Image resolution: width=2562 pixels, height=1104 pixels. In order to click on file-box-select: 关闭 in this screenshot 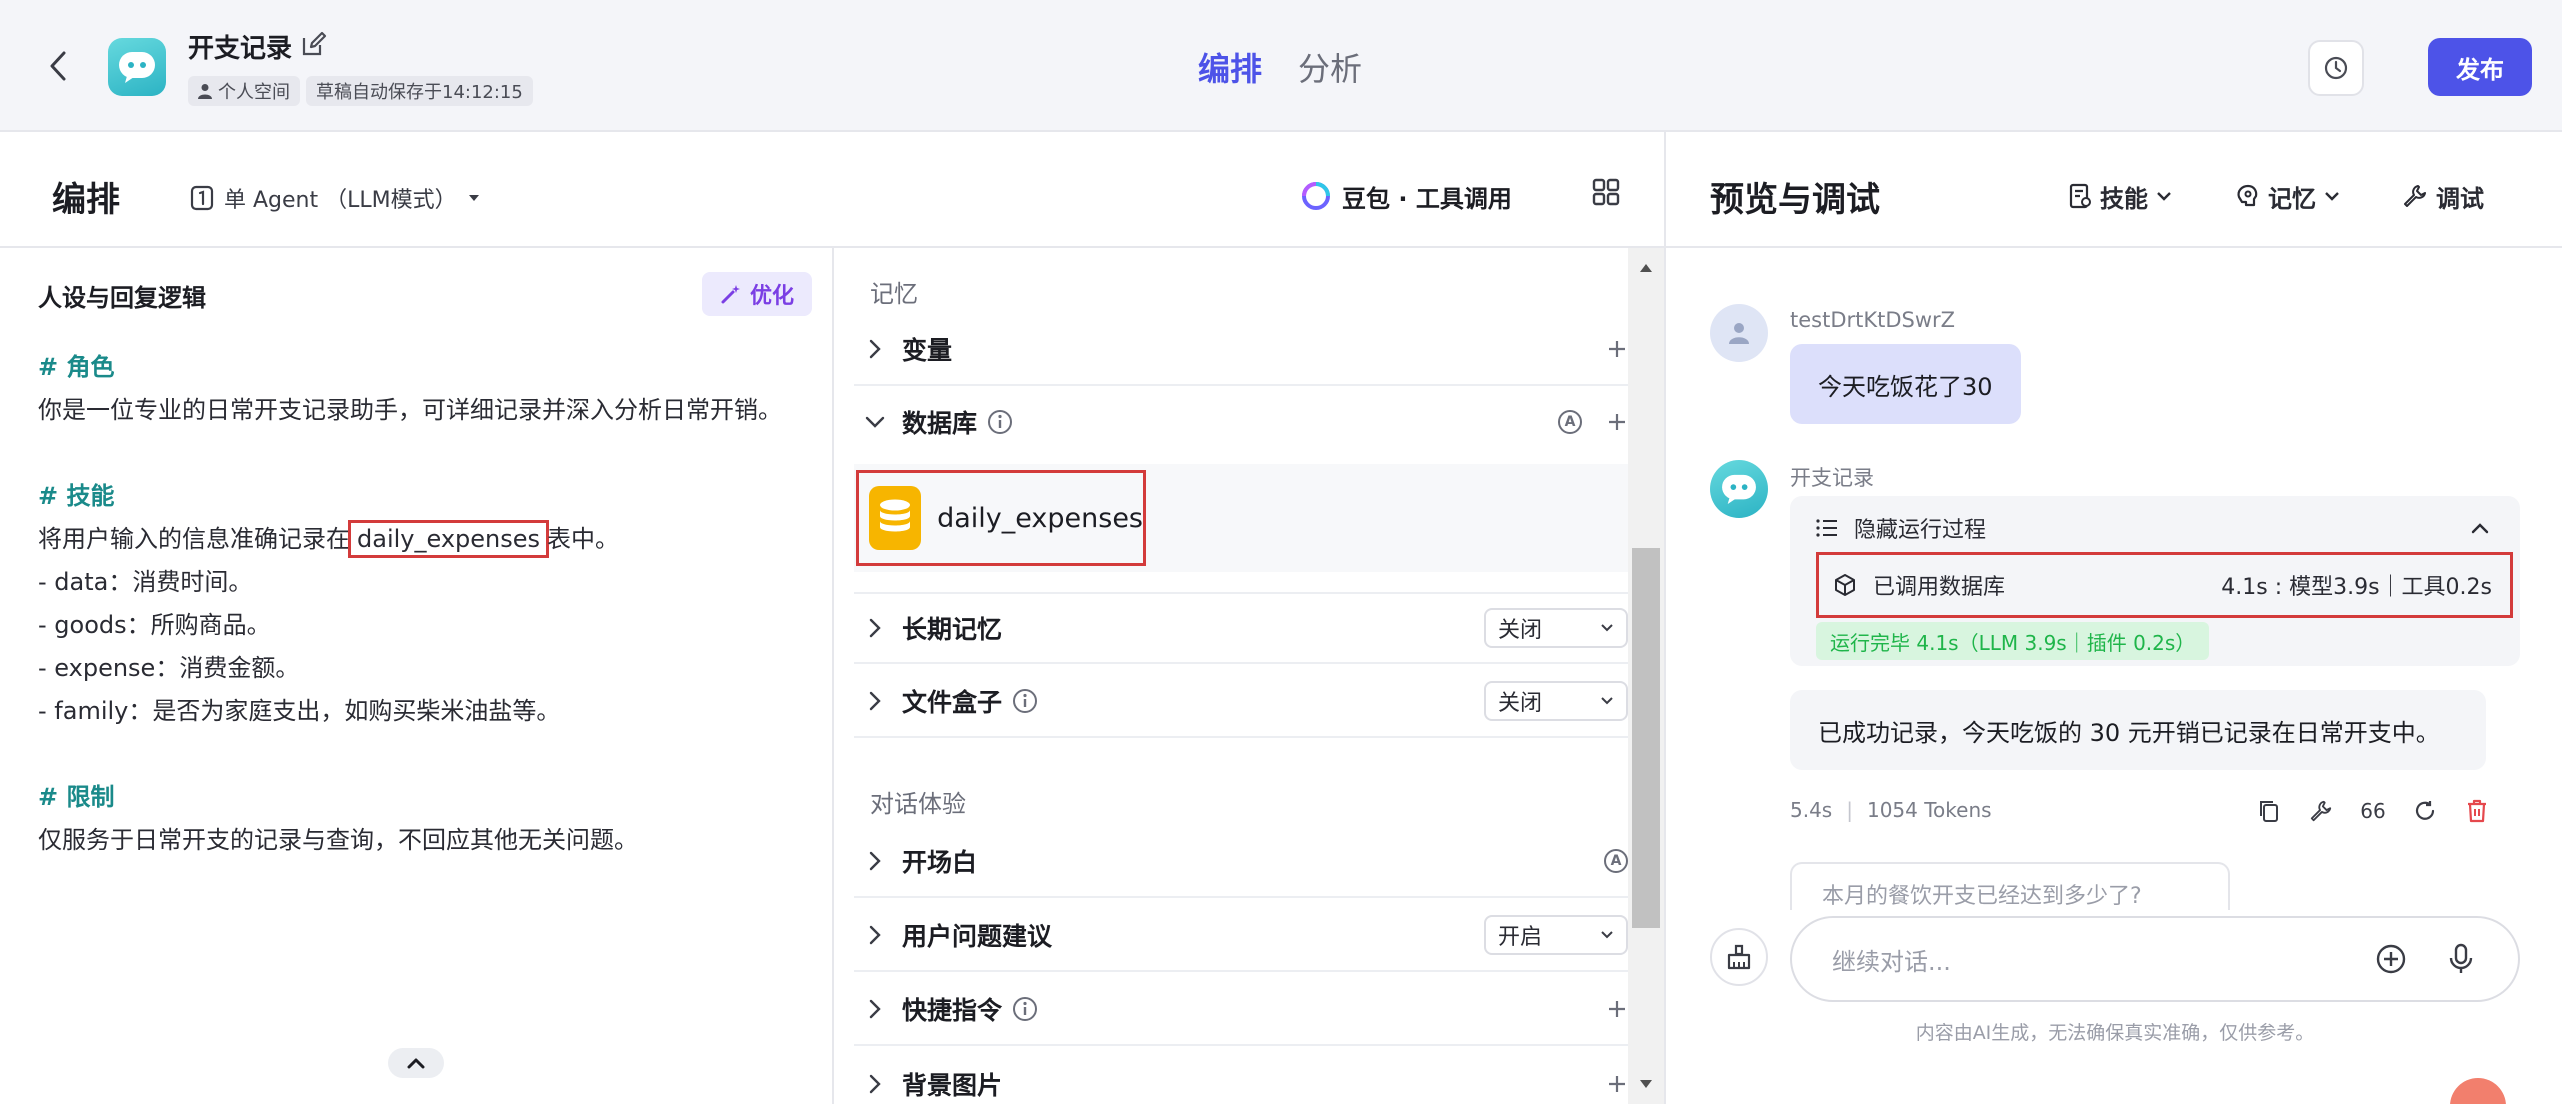, I will do `click(1556, 701)`.